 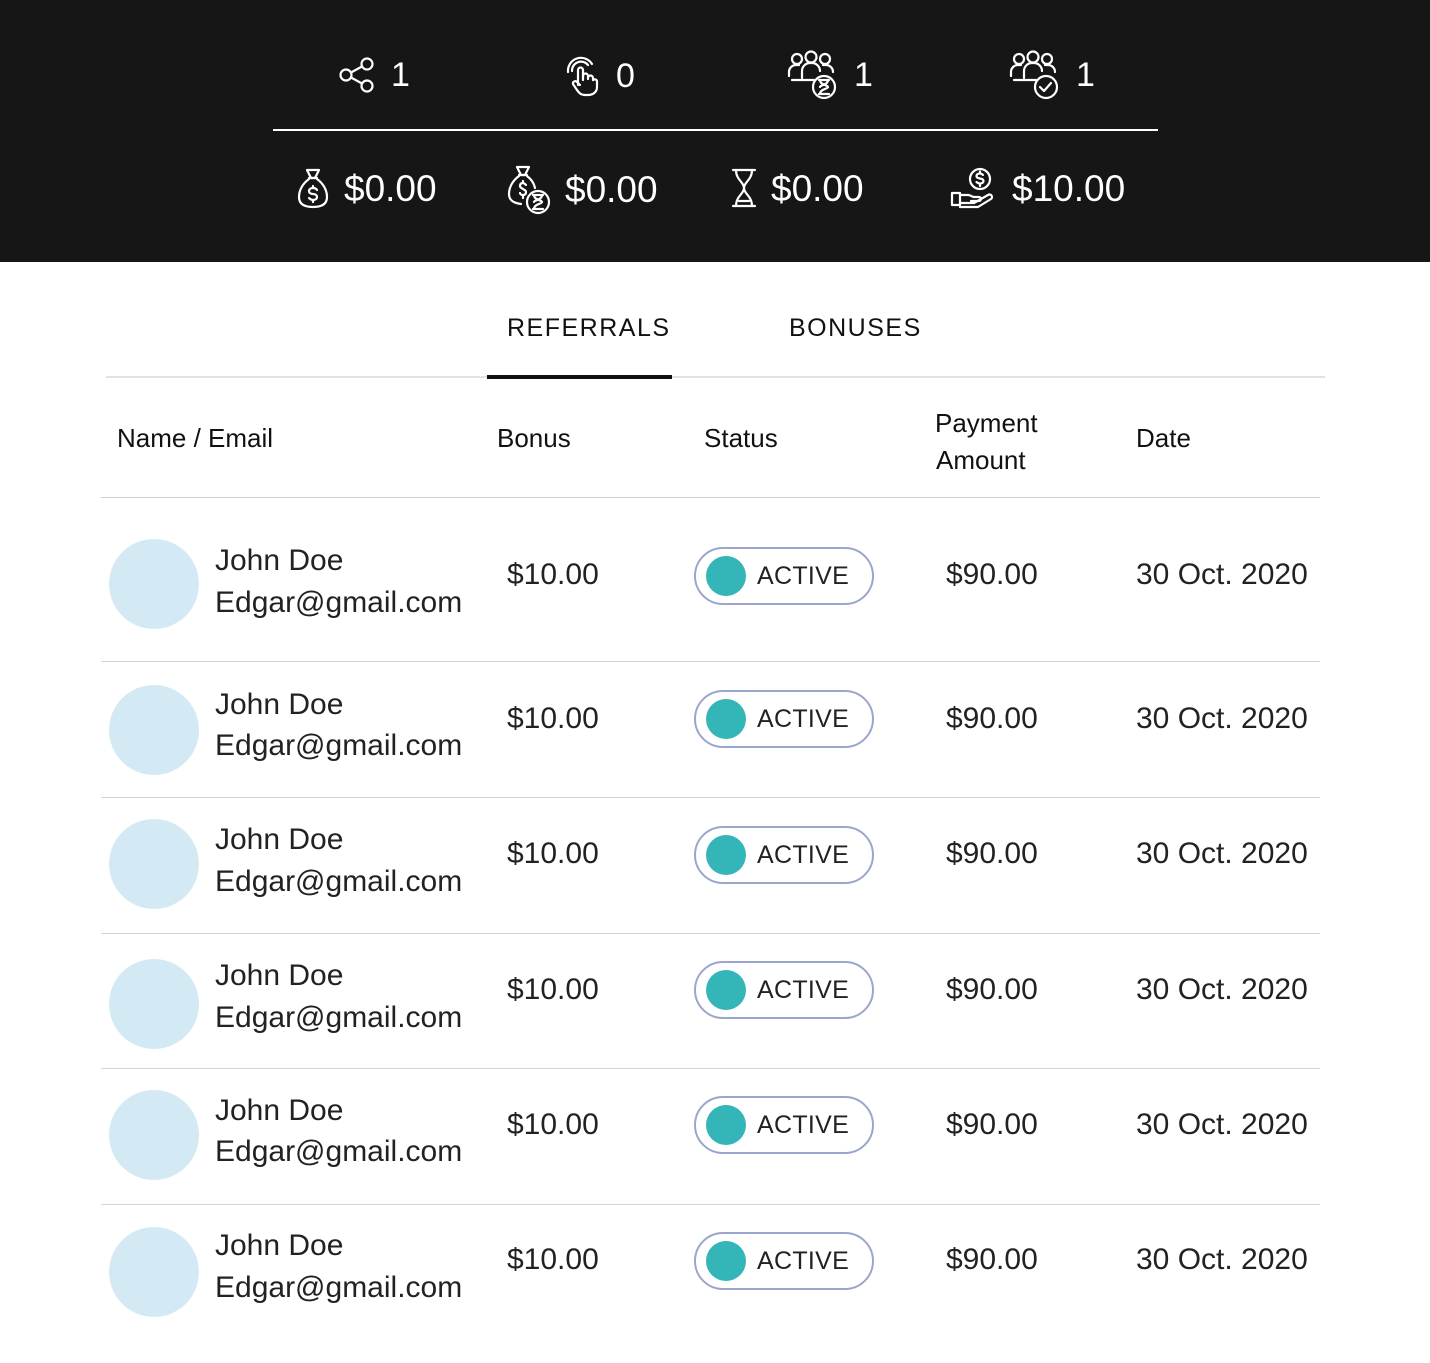 What do you see at coordinates (1085, 75) in the screenshot?
I see `stat-approved-referrals-value: 1` at bounding box center [1085, 75].